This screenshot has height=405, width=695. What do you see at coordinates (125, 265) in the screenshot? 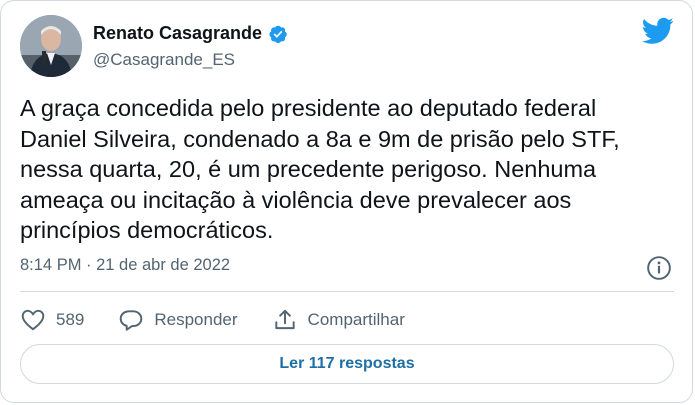
I see `tweet-timestamp: 8:14 PM · 21 de abr de 2022` at bounding box center [125, 265].